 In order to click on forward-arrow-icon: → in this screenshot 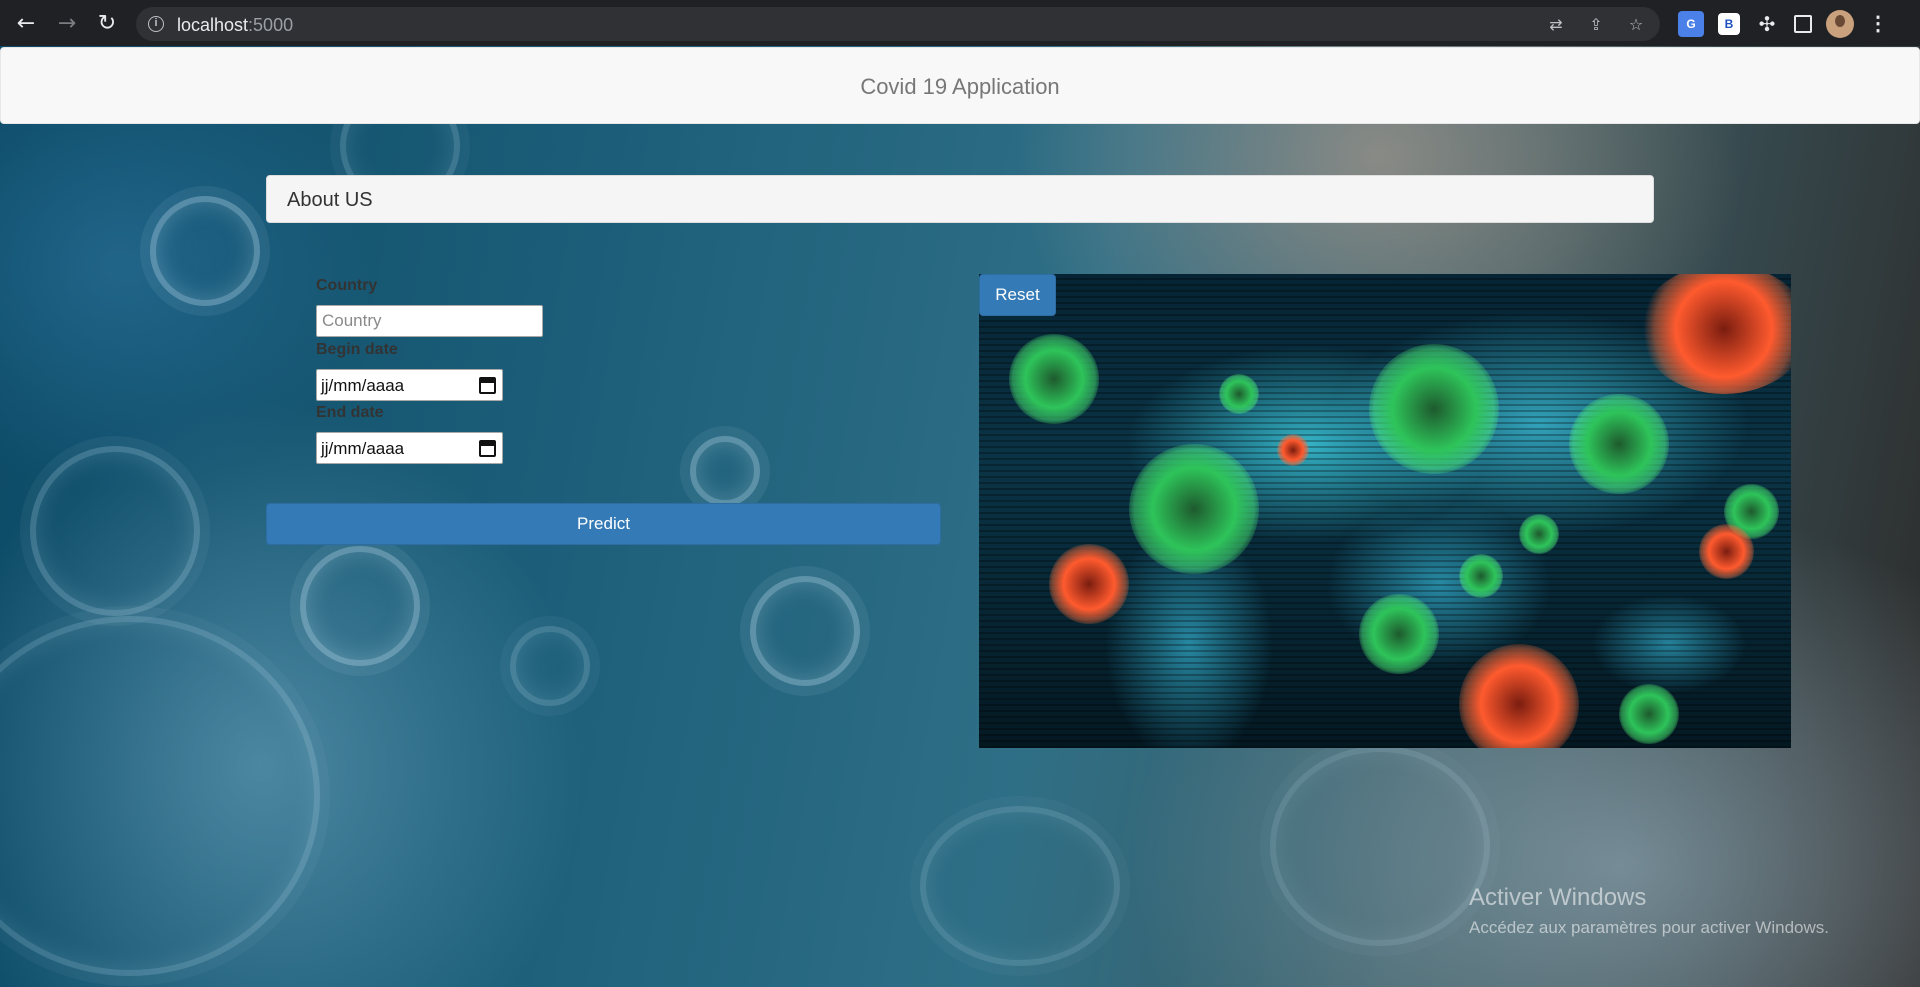, I will do `click(67, 24)`.